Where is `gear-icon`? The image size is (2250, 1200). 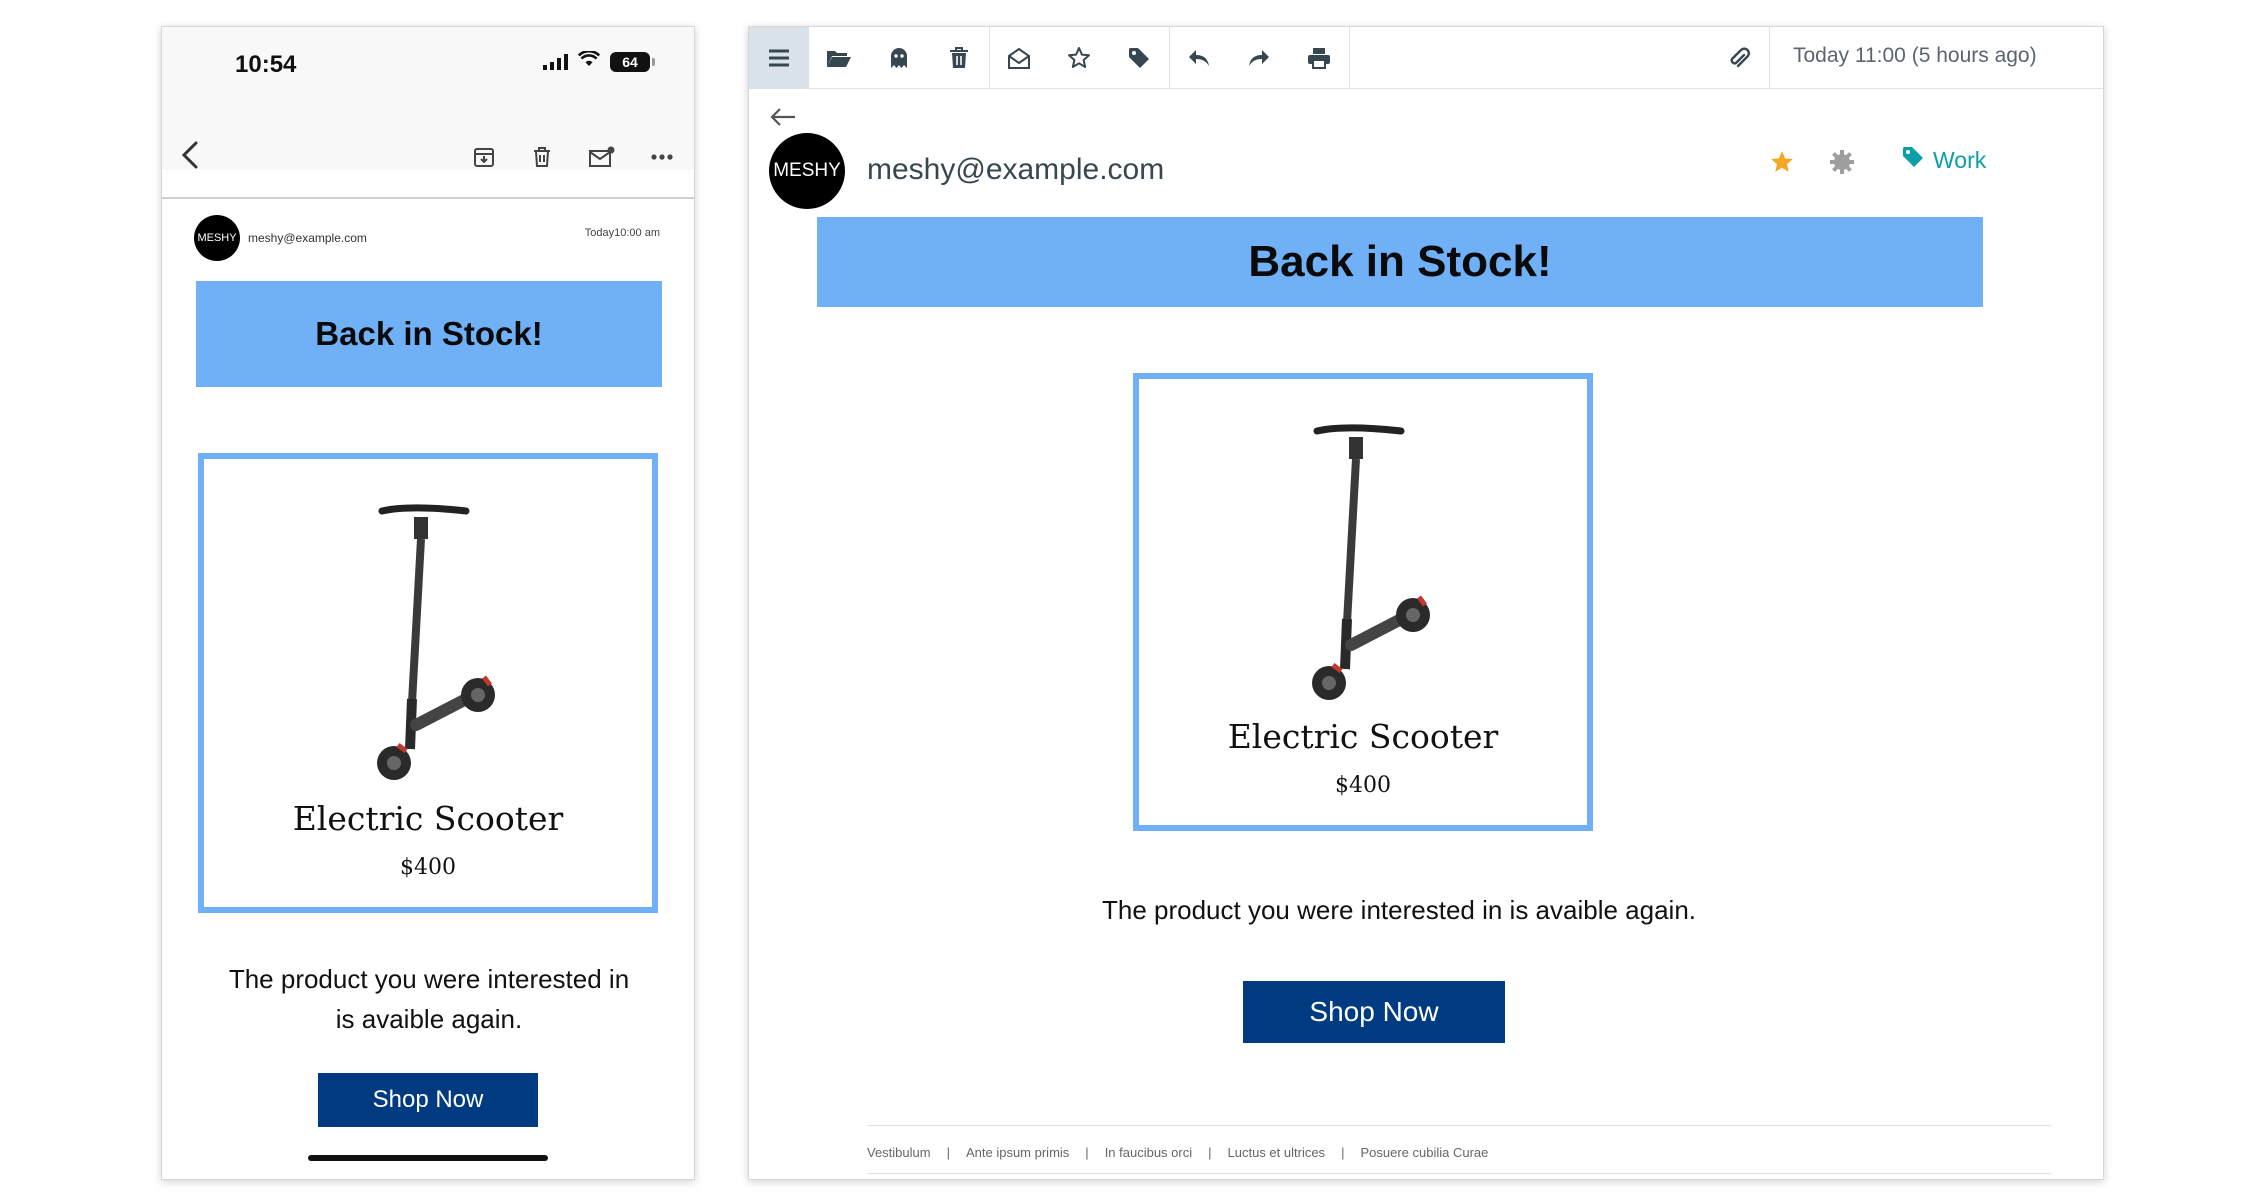 gear-icon is located at coordinates (1842, 164).